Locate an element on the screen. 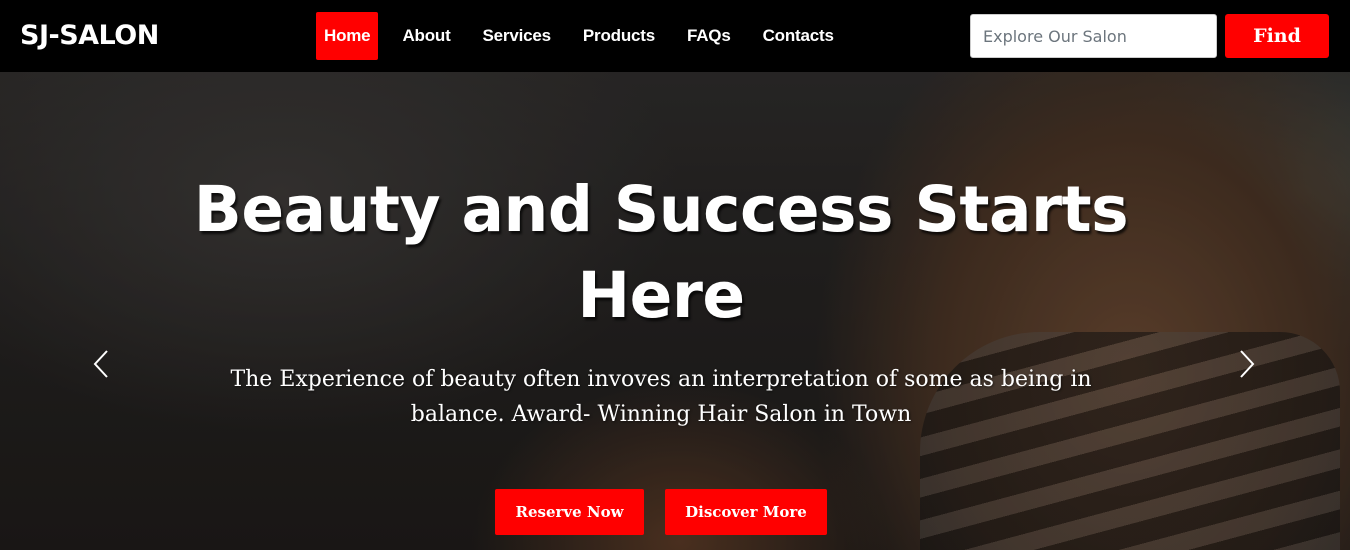 The height and width of the screenshot is (550, 1350). nav-item-faqs: FAQs is located at coordinates (709, 36).